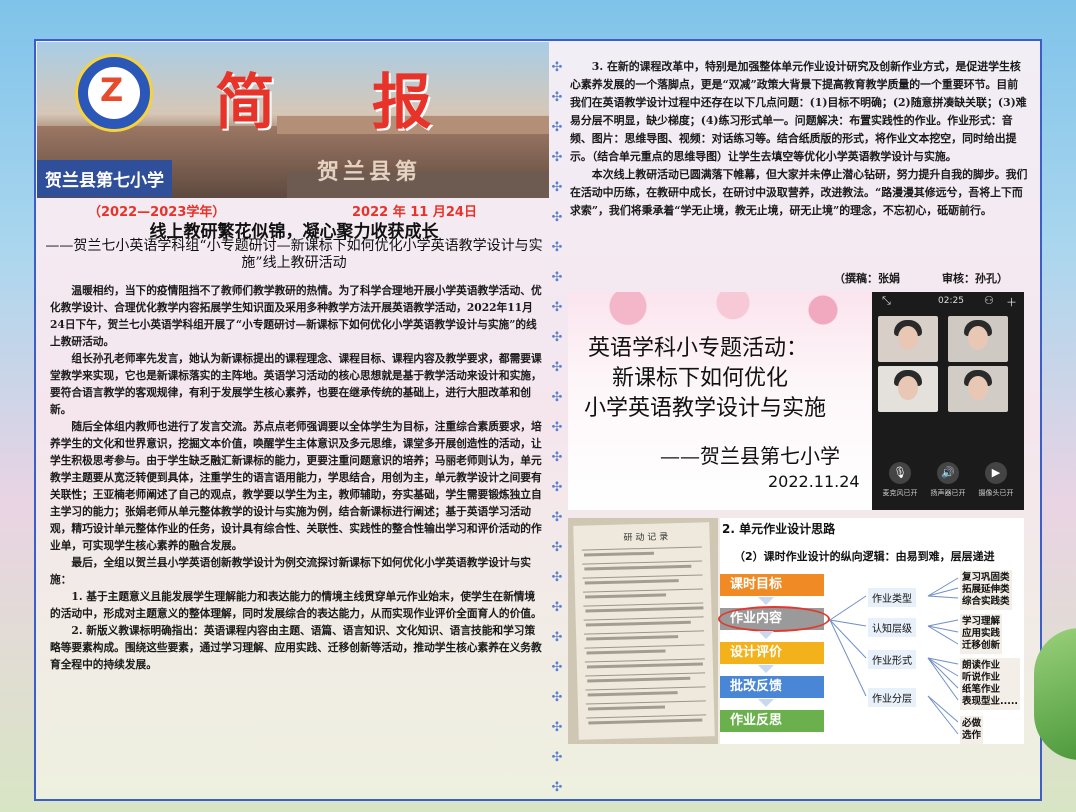  What do you see at coordinates (646, 538) in the screenshot?
I see `record-title: 研 动 记 录` at bounding box center [646, 538].